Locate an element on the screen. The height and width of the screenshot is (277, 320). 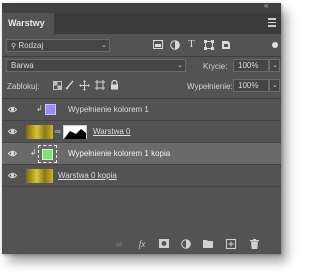
layer-row-selected: ↲ Wypełnienie kolorem 1 kopia is located at coordinates (141, 154).